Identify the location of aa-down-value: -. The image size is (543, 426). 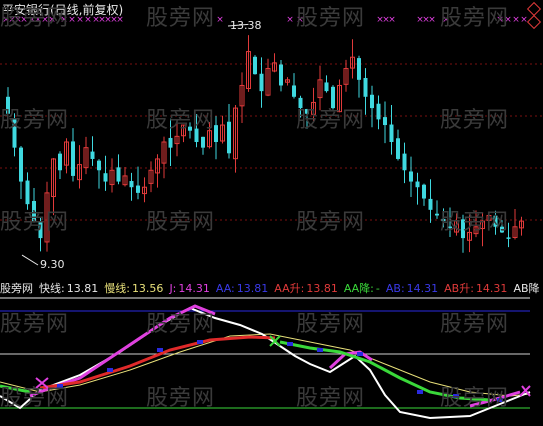
(377, 288).